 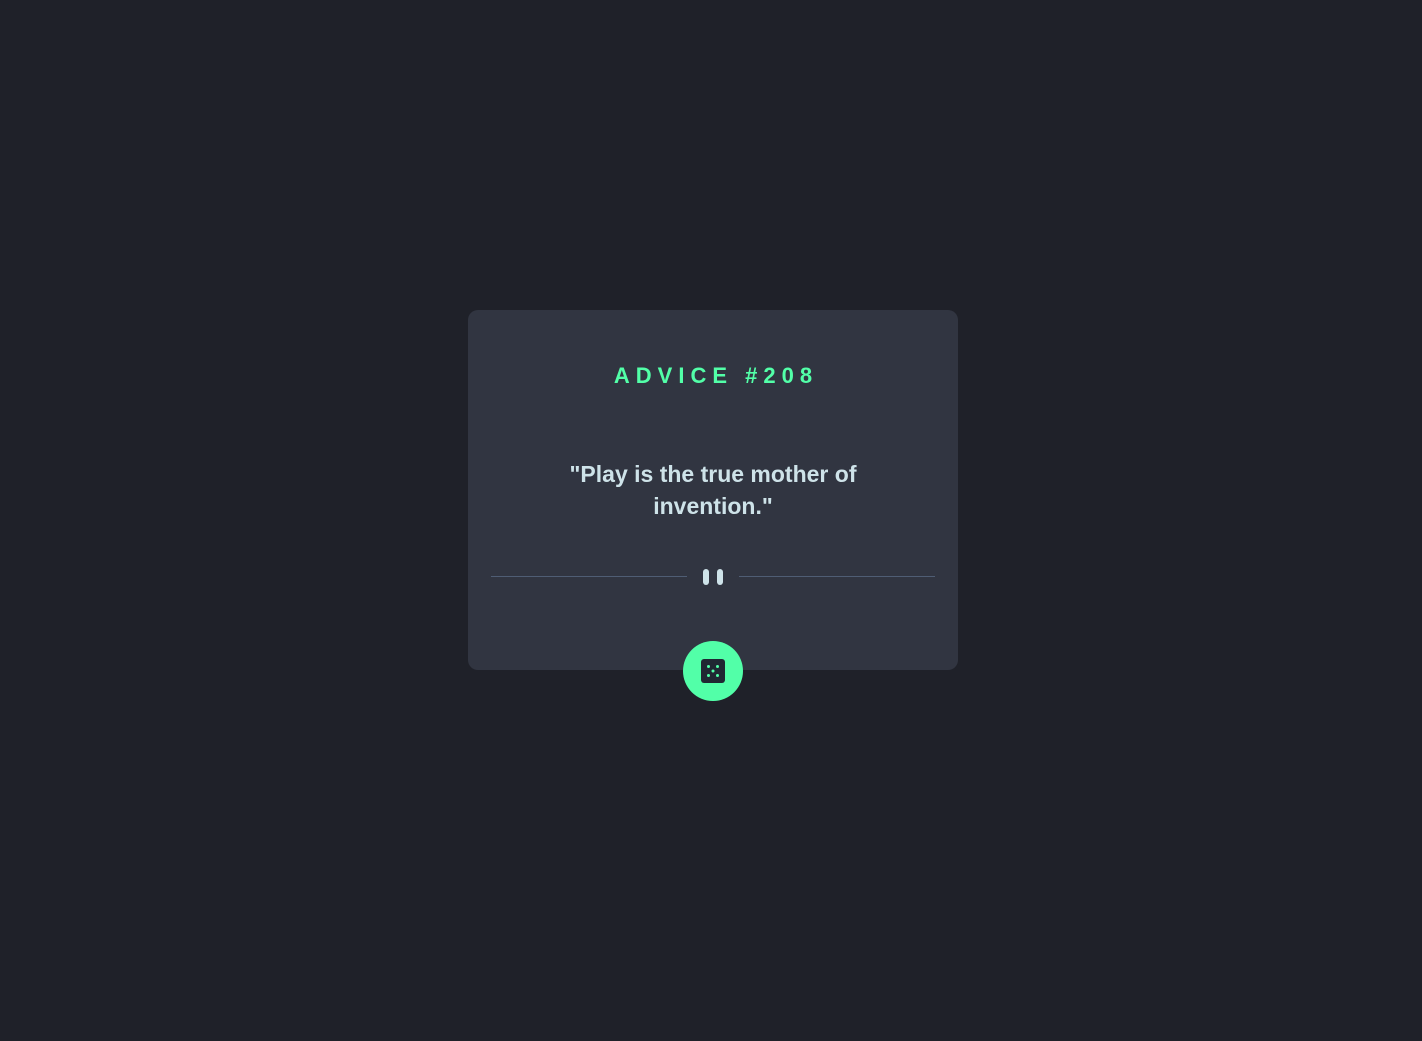 What do you see at coordinates (720, 577) in the screenshot?
I see `pause-bar-right` at bounding box center [720, 577].